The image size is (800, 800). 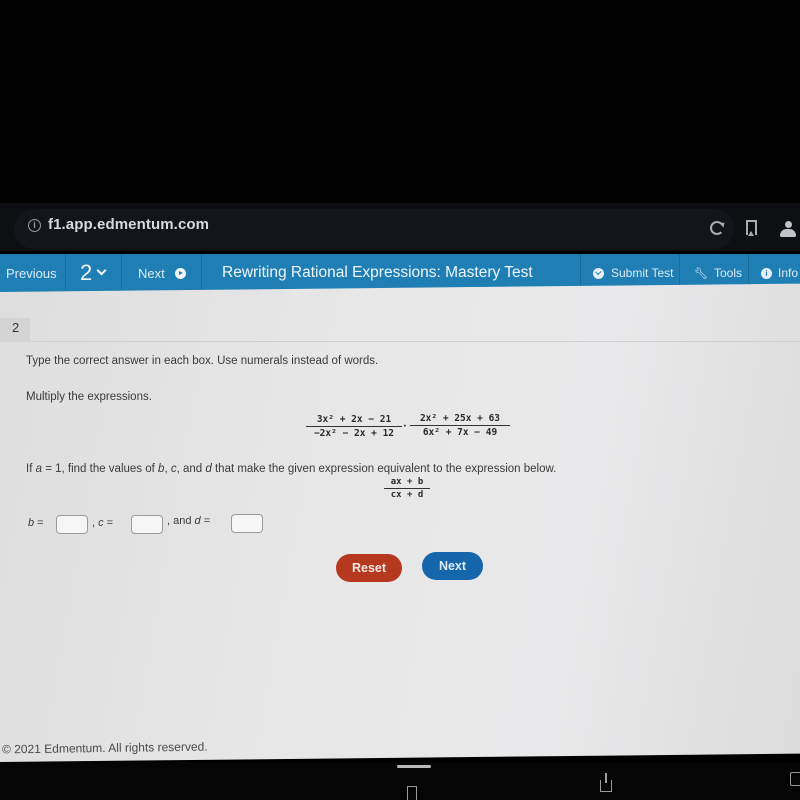 What do you see at coordinates (414, 766) in the screenshot?
I see `home-indicator` at bounding box center [414, 766].